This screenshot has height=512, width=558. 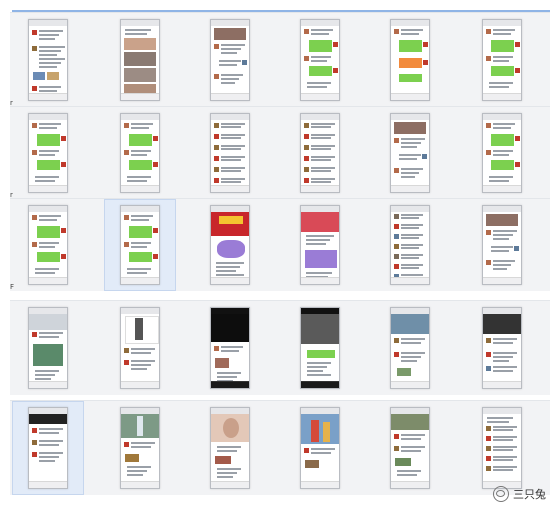 What do you see at coordinates (315, 431) in the screenshot?
I see `person` at bounding box center [315, 431].